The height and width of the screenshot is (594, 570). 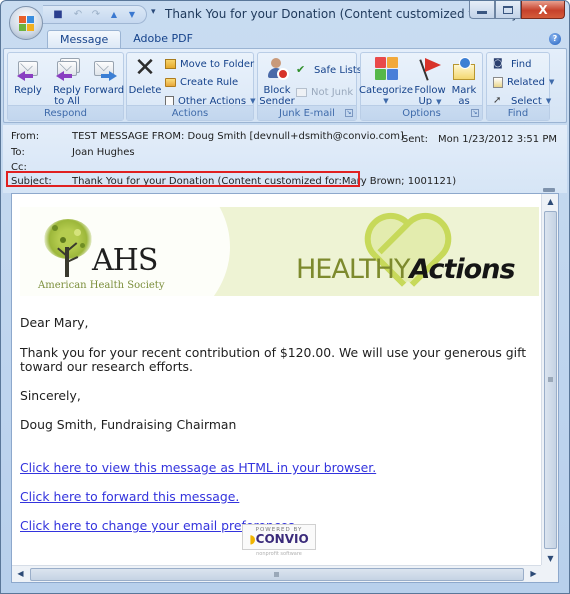 I want to click on office-button, so click(x=26, y=23).